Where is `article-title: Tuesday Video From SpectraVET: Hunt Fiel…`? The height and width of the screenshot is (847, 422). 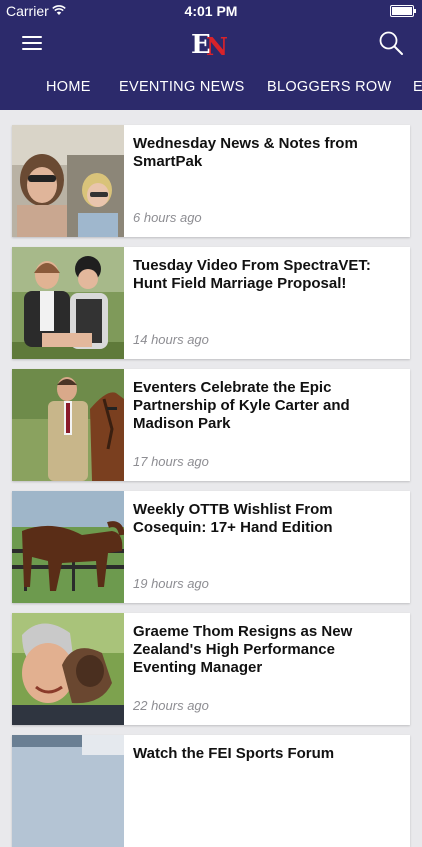
article-title: Tuesday Video From SpectraVET: Hunt Fiel… is located at coordinates (252, 274).